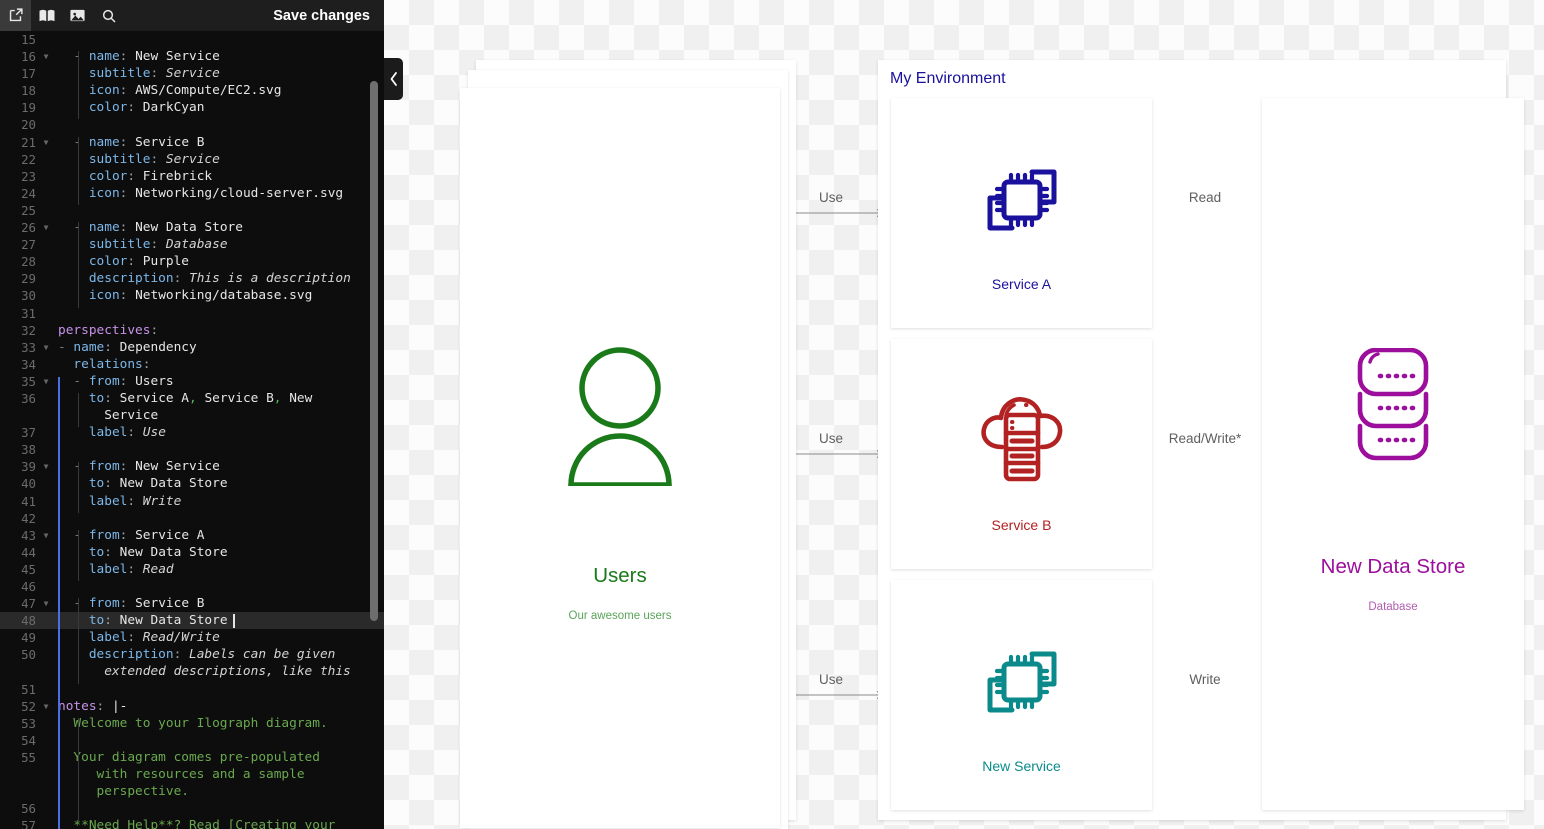 The height and width of the screenshot is (829, 1544). What do you see at coordinates (192, 39) in the screenshot?
I see `code-line: 15` at bounding box center [192, 39].